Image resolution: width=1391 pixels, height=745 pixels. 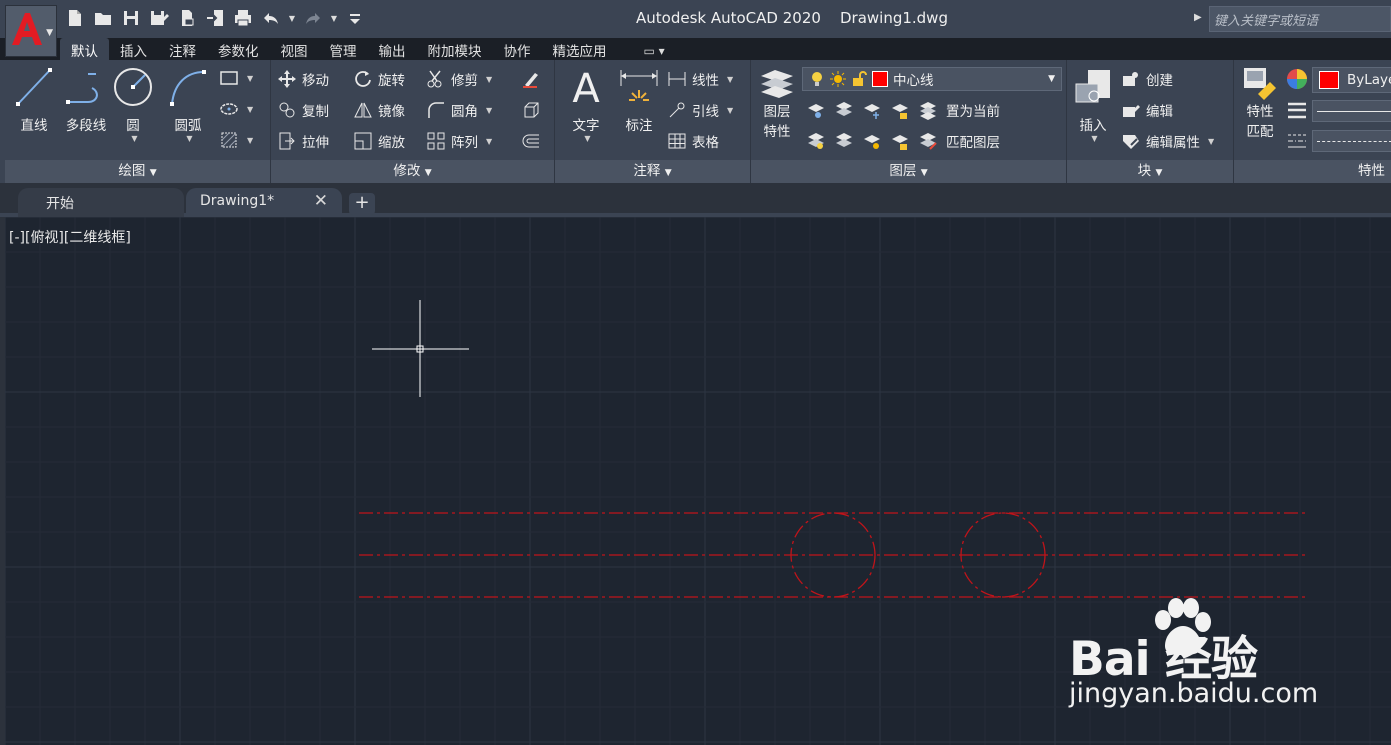 What do you see at coordinates (379, 79) in the screenshot?
I see `rotate-button: 旋转` at bounding box center [379, 79].